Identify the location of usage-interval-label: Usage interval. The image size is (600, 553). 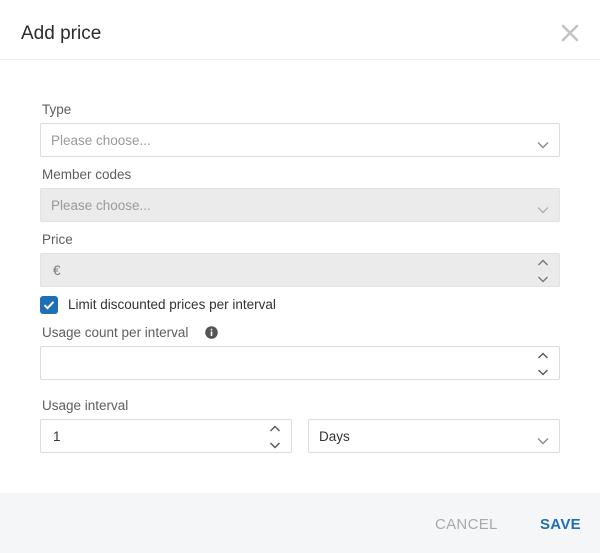
(85, 405).